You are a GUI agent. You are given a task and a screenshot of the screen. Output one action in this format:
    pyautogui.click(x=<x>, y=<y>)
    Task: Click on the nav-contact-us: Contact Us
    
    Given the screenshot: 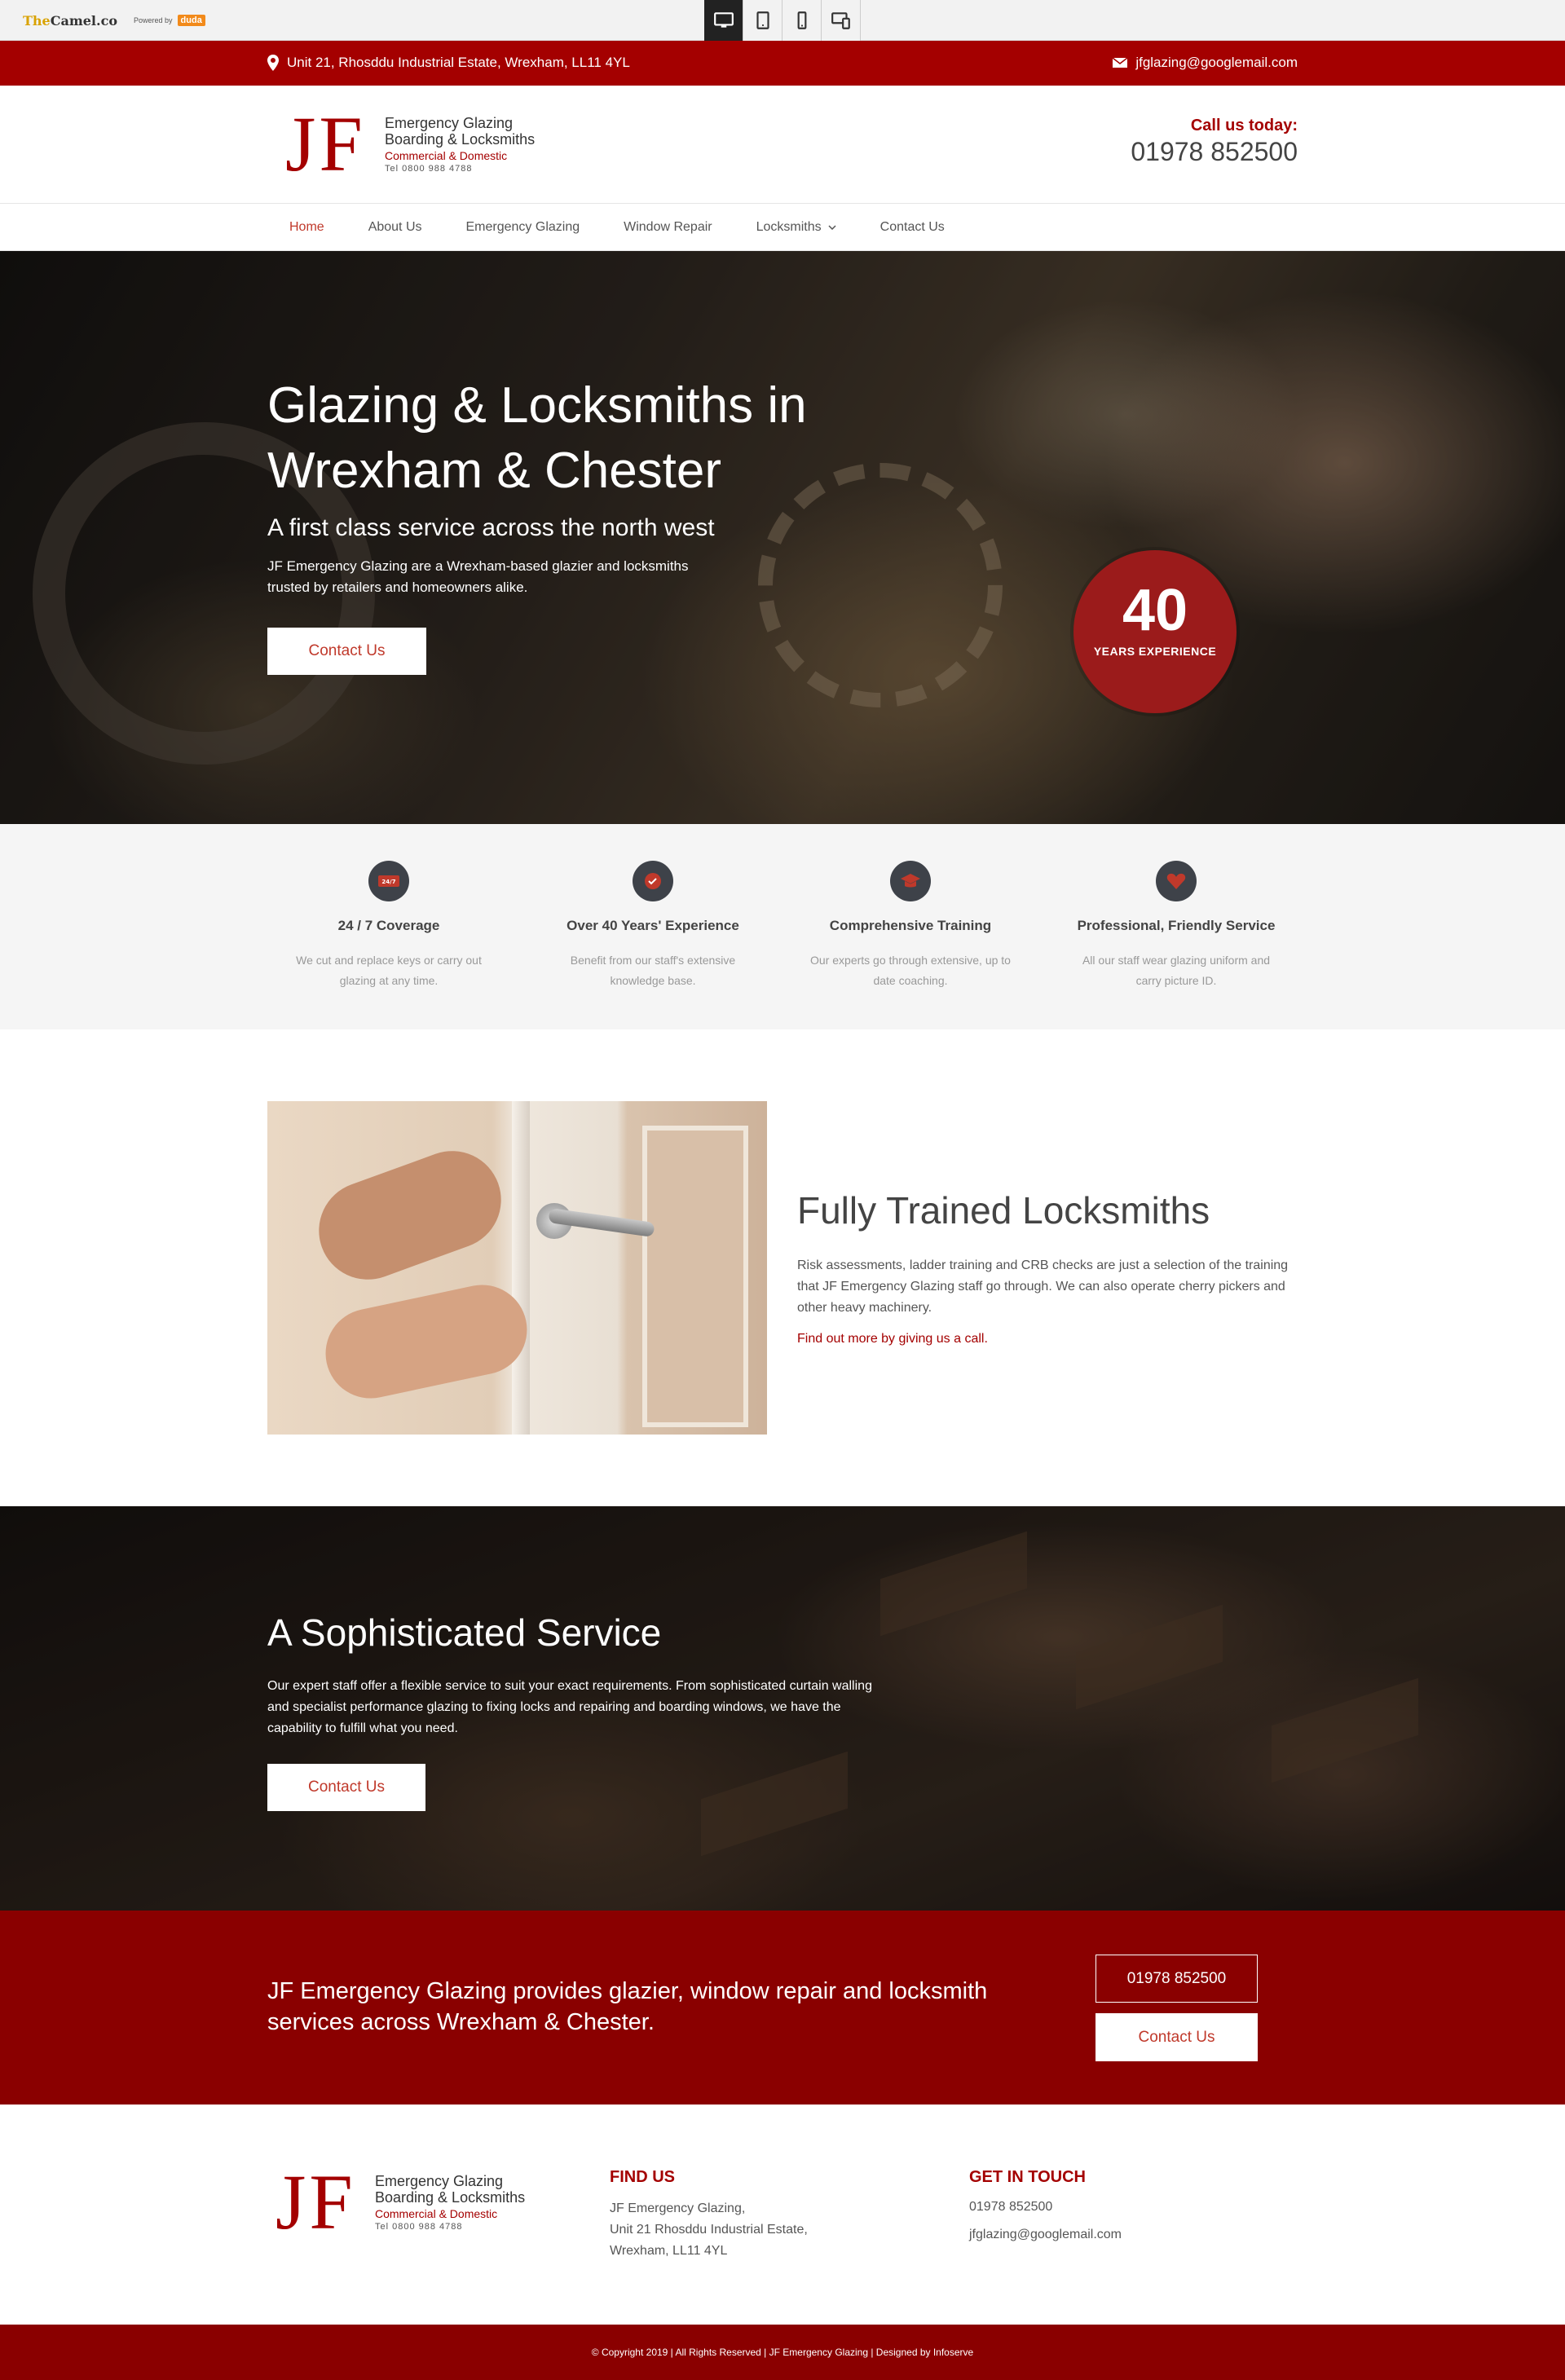 What is the action you would take?
    pyautogui.click(x=912, y=228)
    